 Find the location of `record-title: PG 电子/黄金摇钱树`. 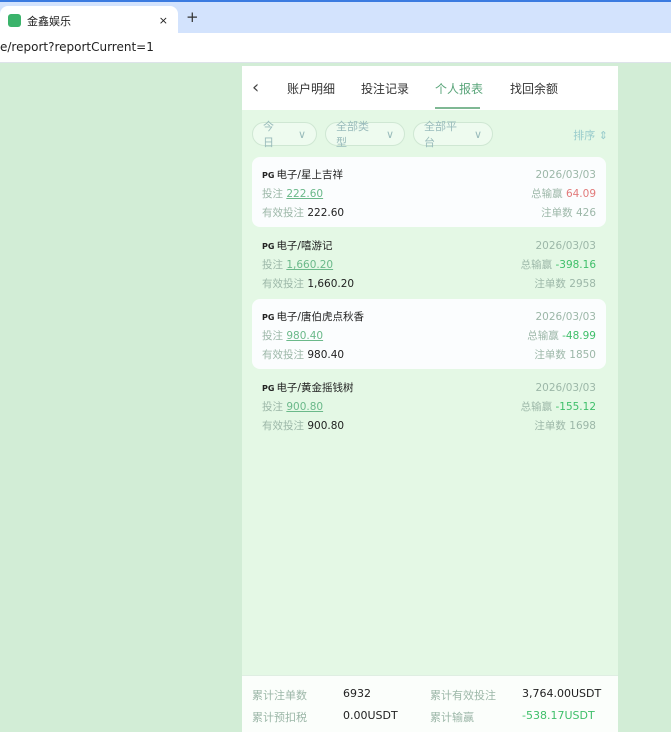

record-title: PG 电子/黄金摇钱树 is located at coordinates (307, 387).